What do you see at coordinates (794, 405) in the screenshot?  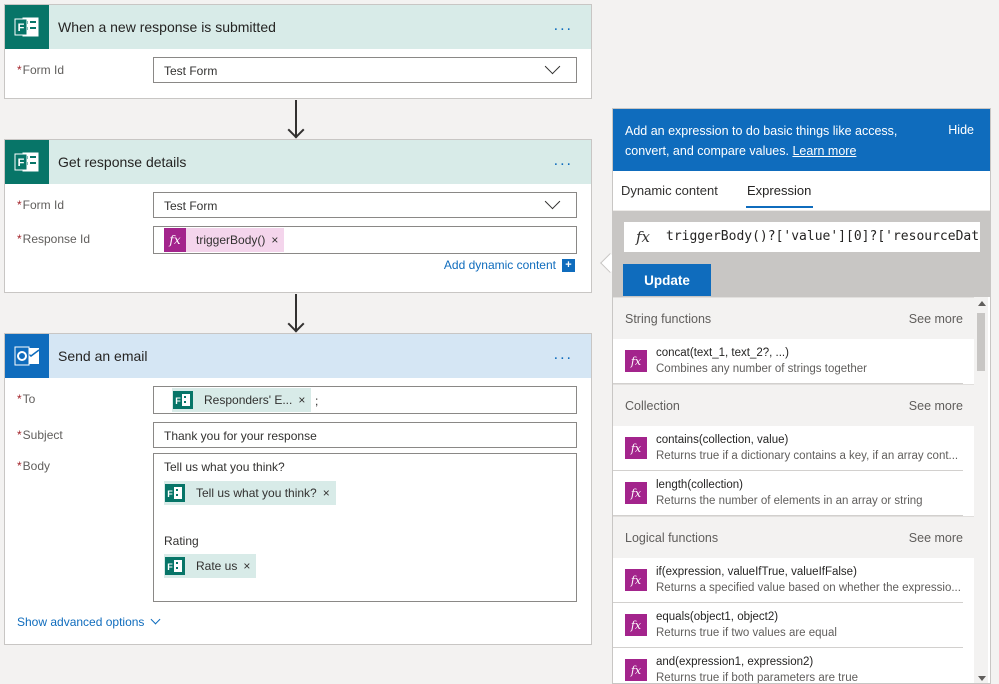 I see `function-section-header: Collection See more` at bounding box center [794, 405].